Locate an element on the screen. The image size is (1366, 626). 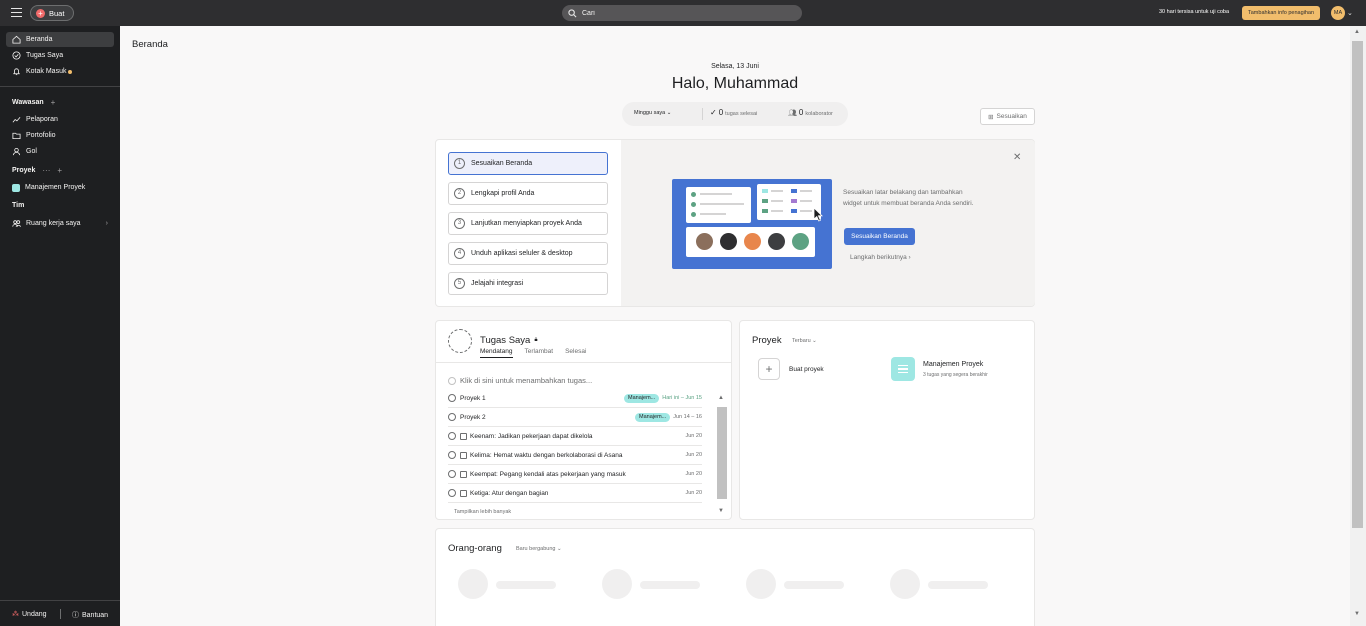
person-placeholder-name is located at coordinates (958, 585).